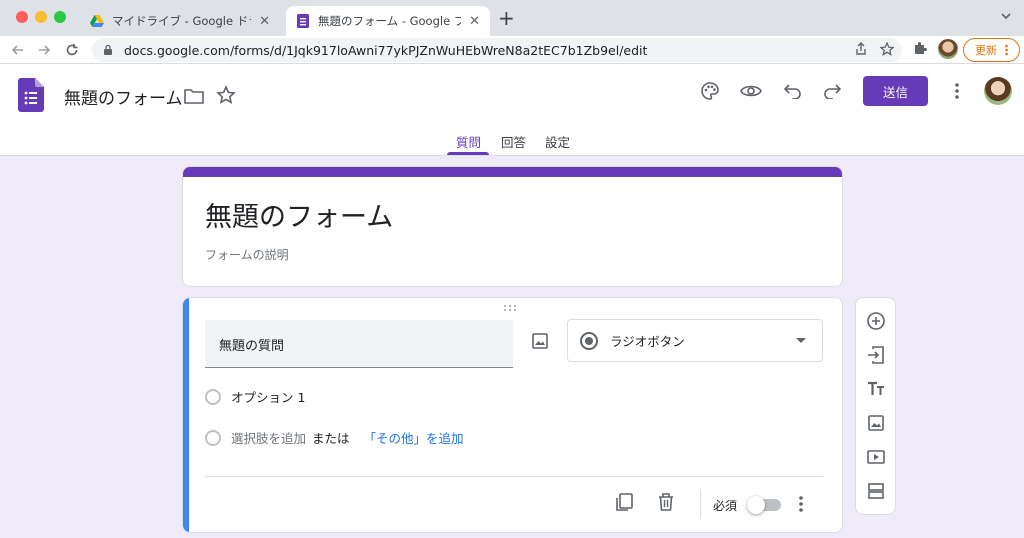  I want to click on palette-icon, so click(710, 91).